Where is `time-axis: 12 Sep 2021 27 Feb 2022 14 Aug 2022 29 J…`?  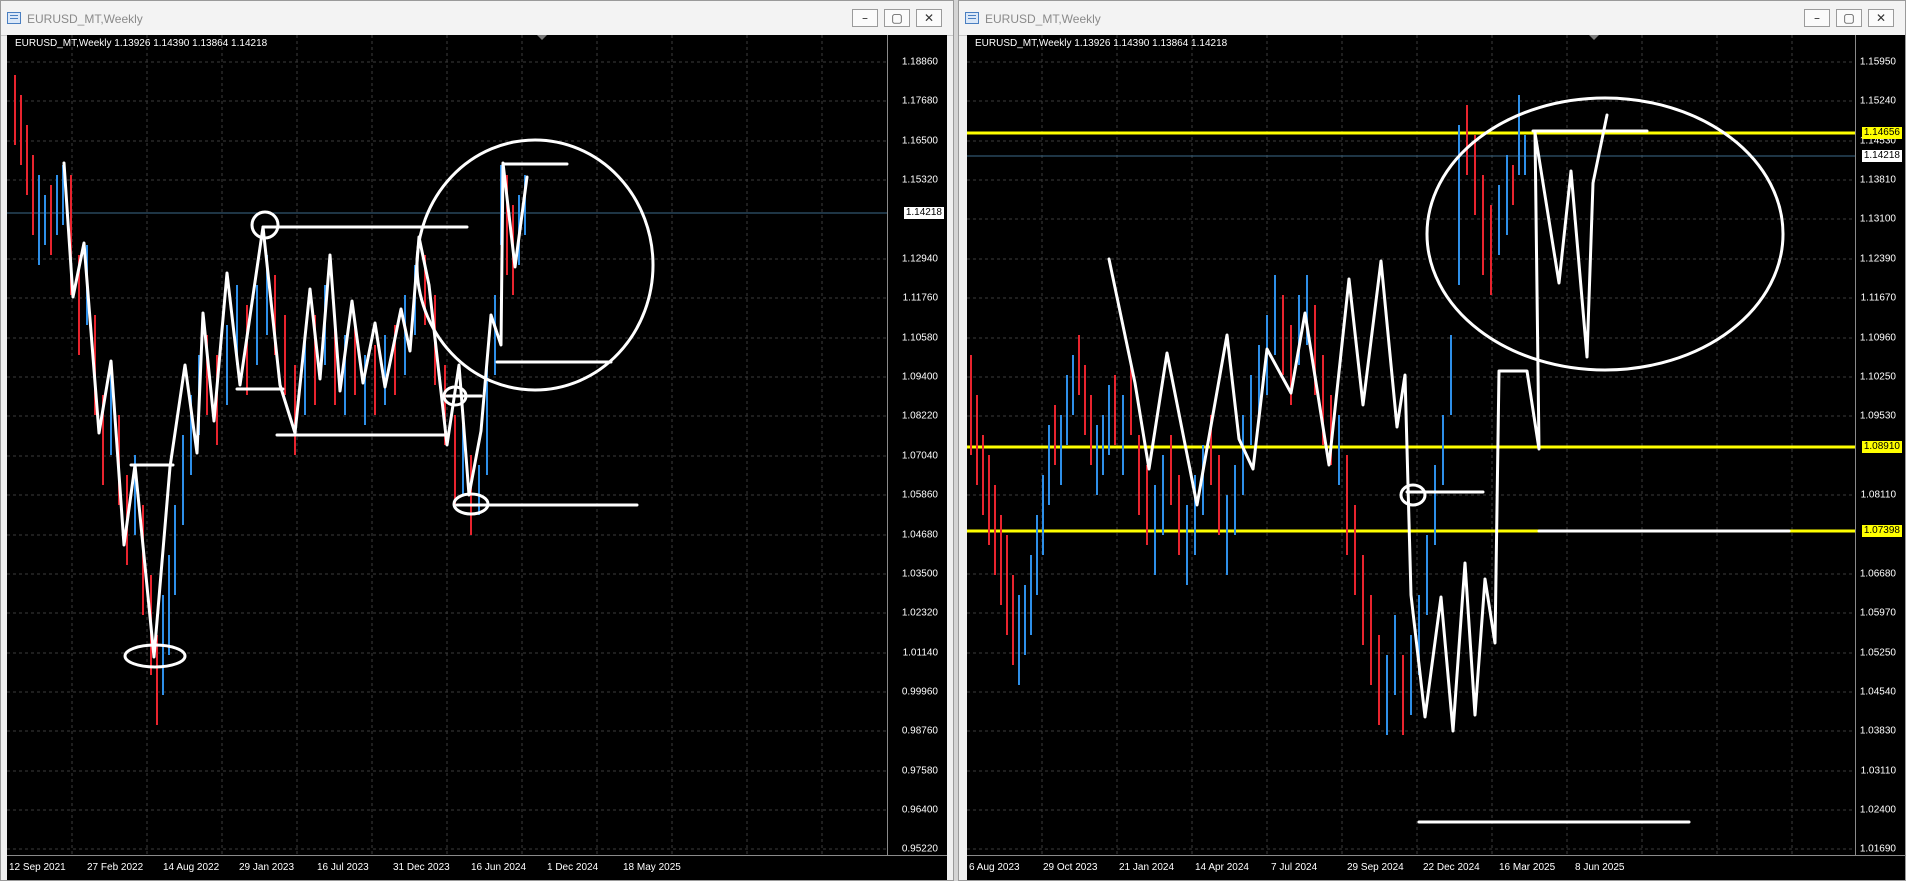 time-axis: 12 Sep 2021 27 Feb 2022 14 Aug 2022 29 J… is located at coordinates (449, 869).